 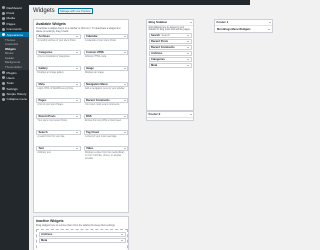 What do you see at coordinates (3, 8) in the screenshot?
I see `dashboard-icon` at bounding box center [3, 8].